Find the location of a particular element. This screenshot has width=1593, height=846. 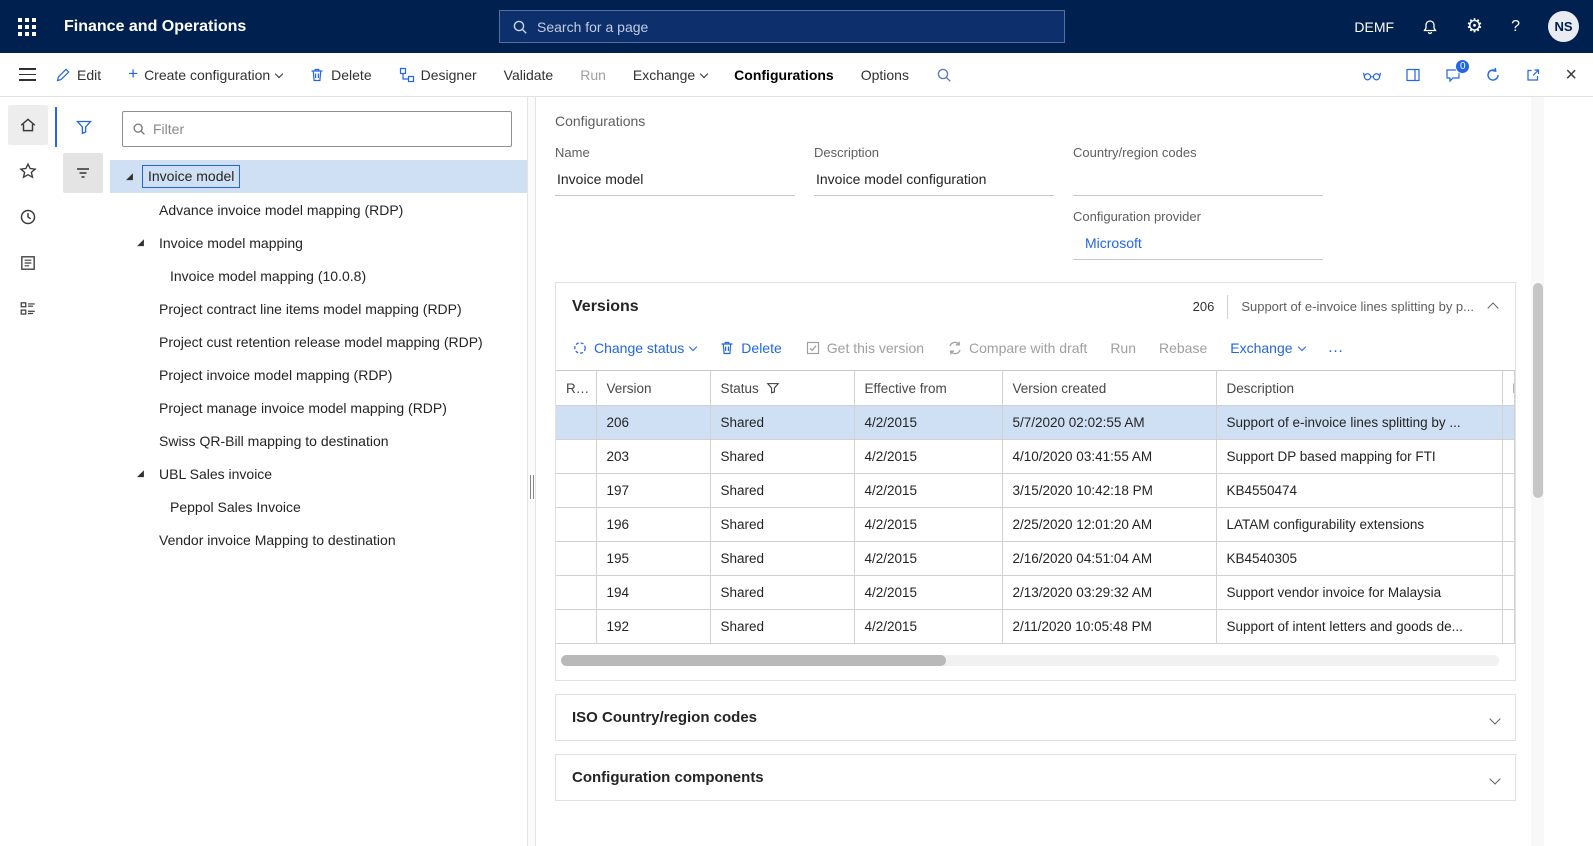

col-description: Description is located at coordinates (1359, 388).